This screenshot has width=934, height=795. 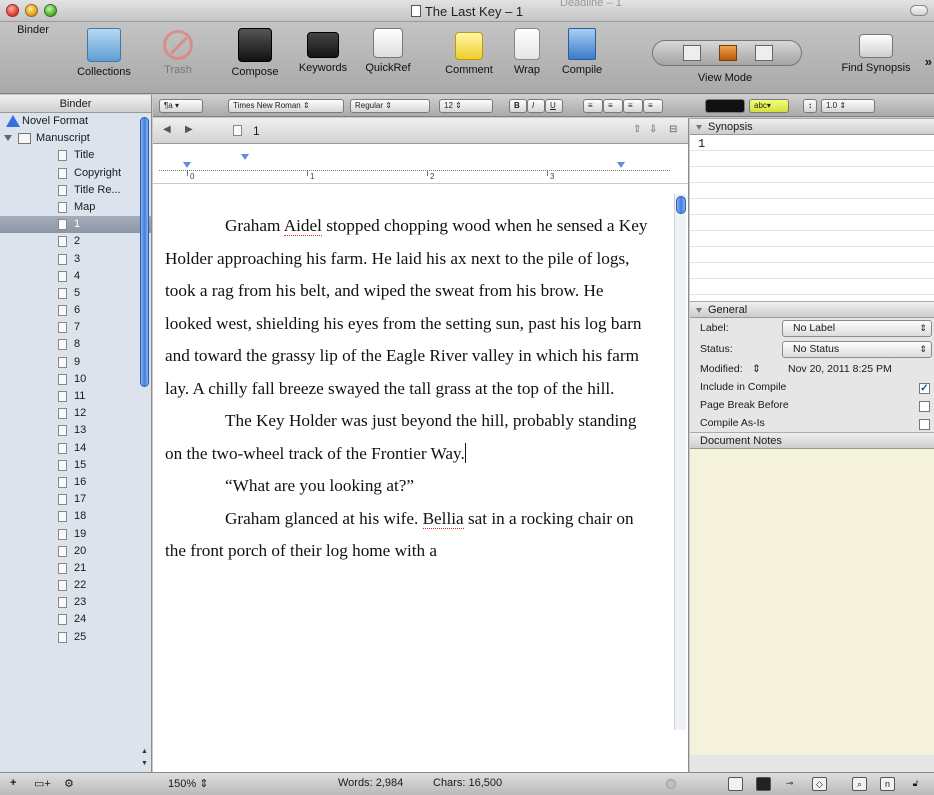 What do you see at coordinates (75, 121) in the screenshot?
I see `binder-item: Novel Format` at bounding box center [75, 121].